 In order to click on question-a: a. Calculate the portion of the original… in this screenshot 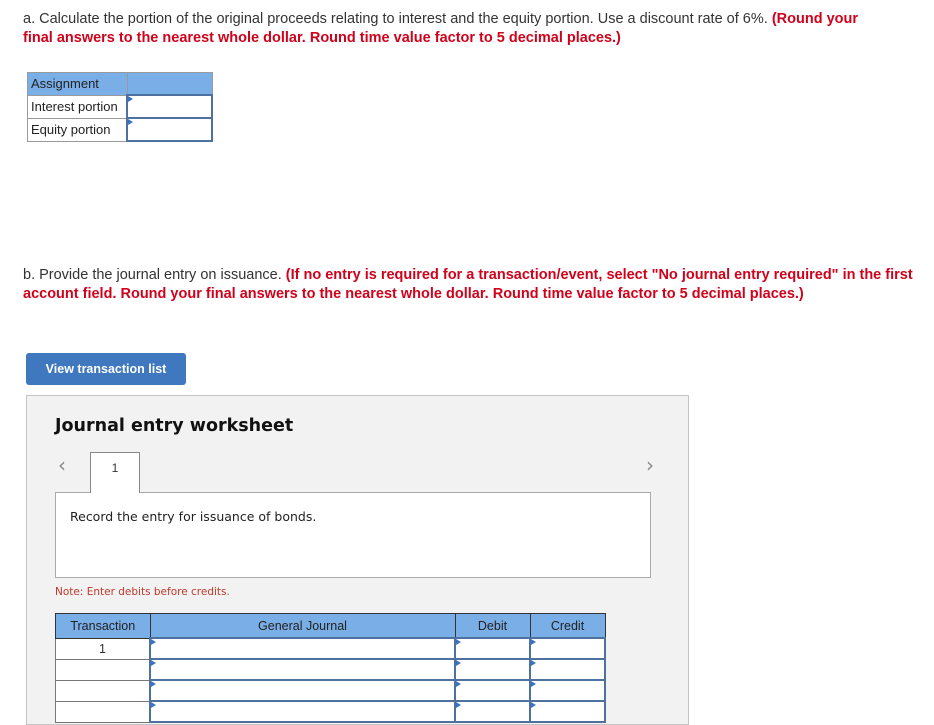, I will do `click(478, 29)`.